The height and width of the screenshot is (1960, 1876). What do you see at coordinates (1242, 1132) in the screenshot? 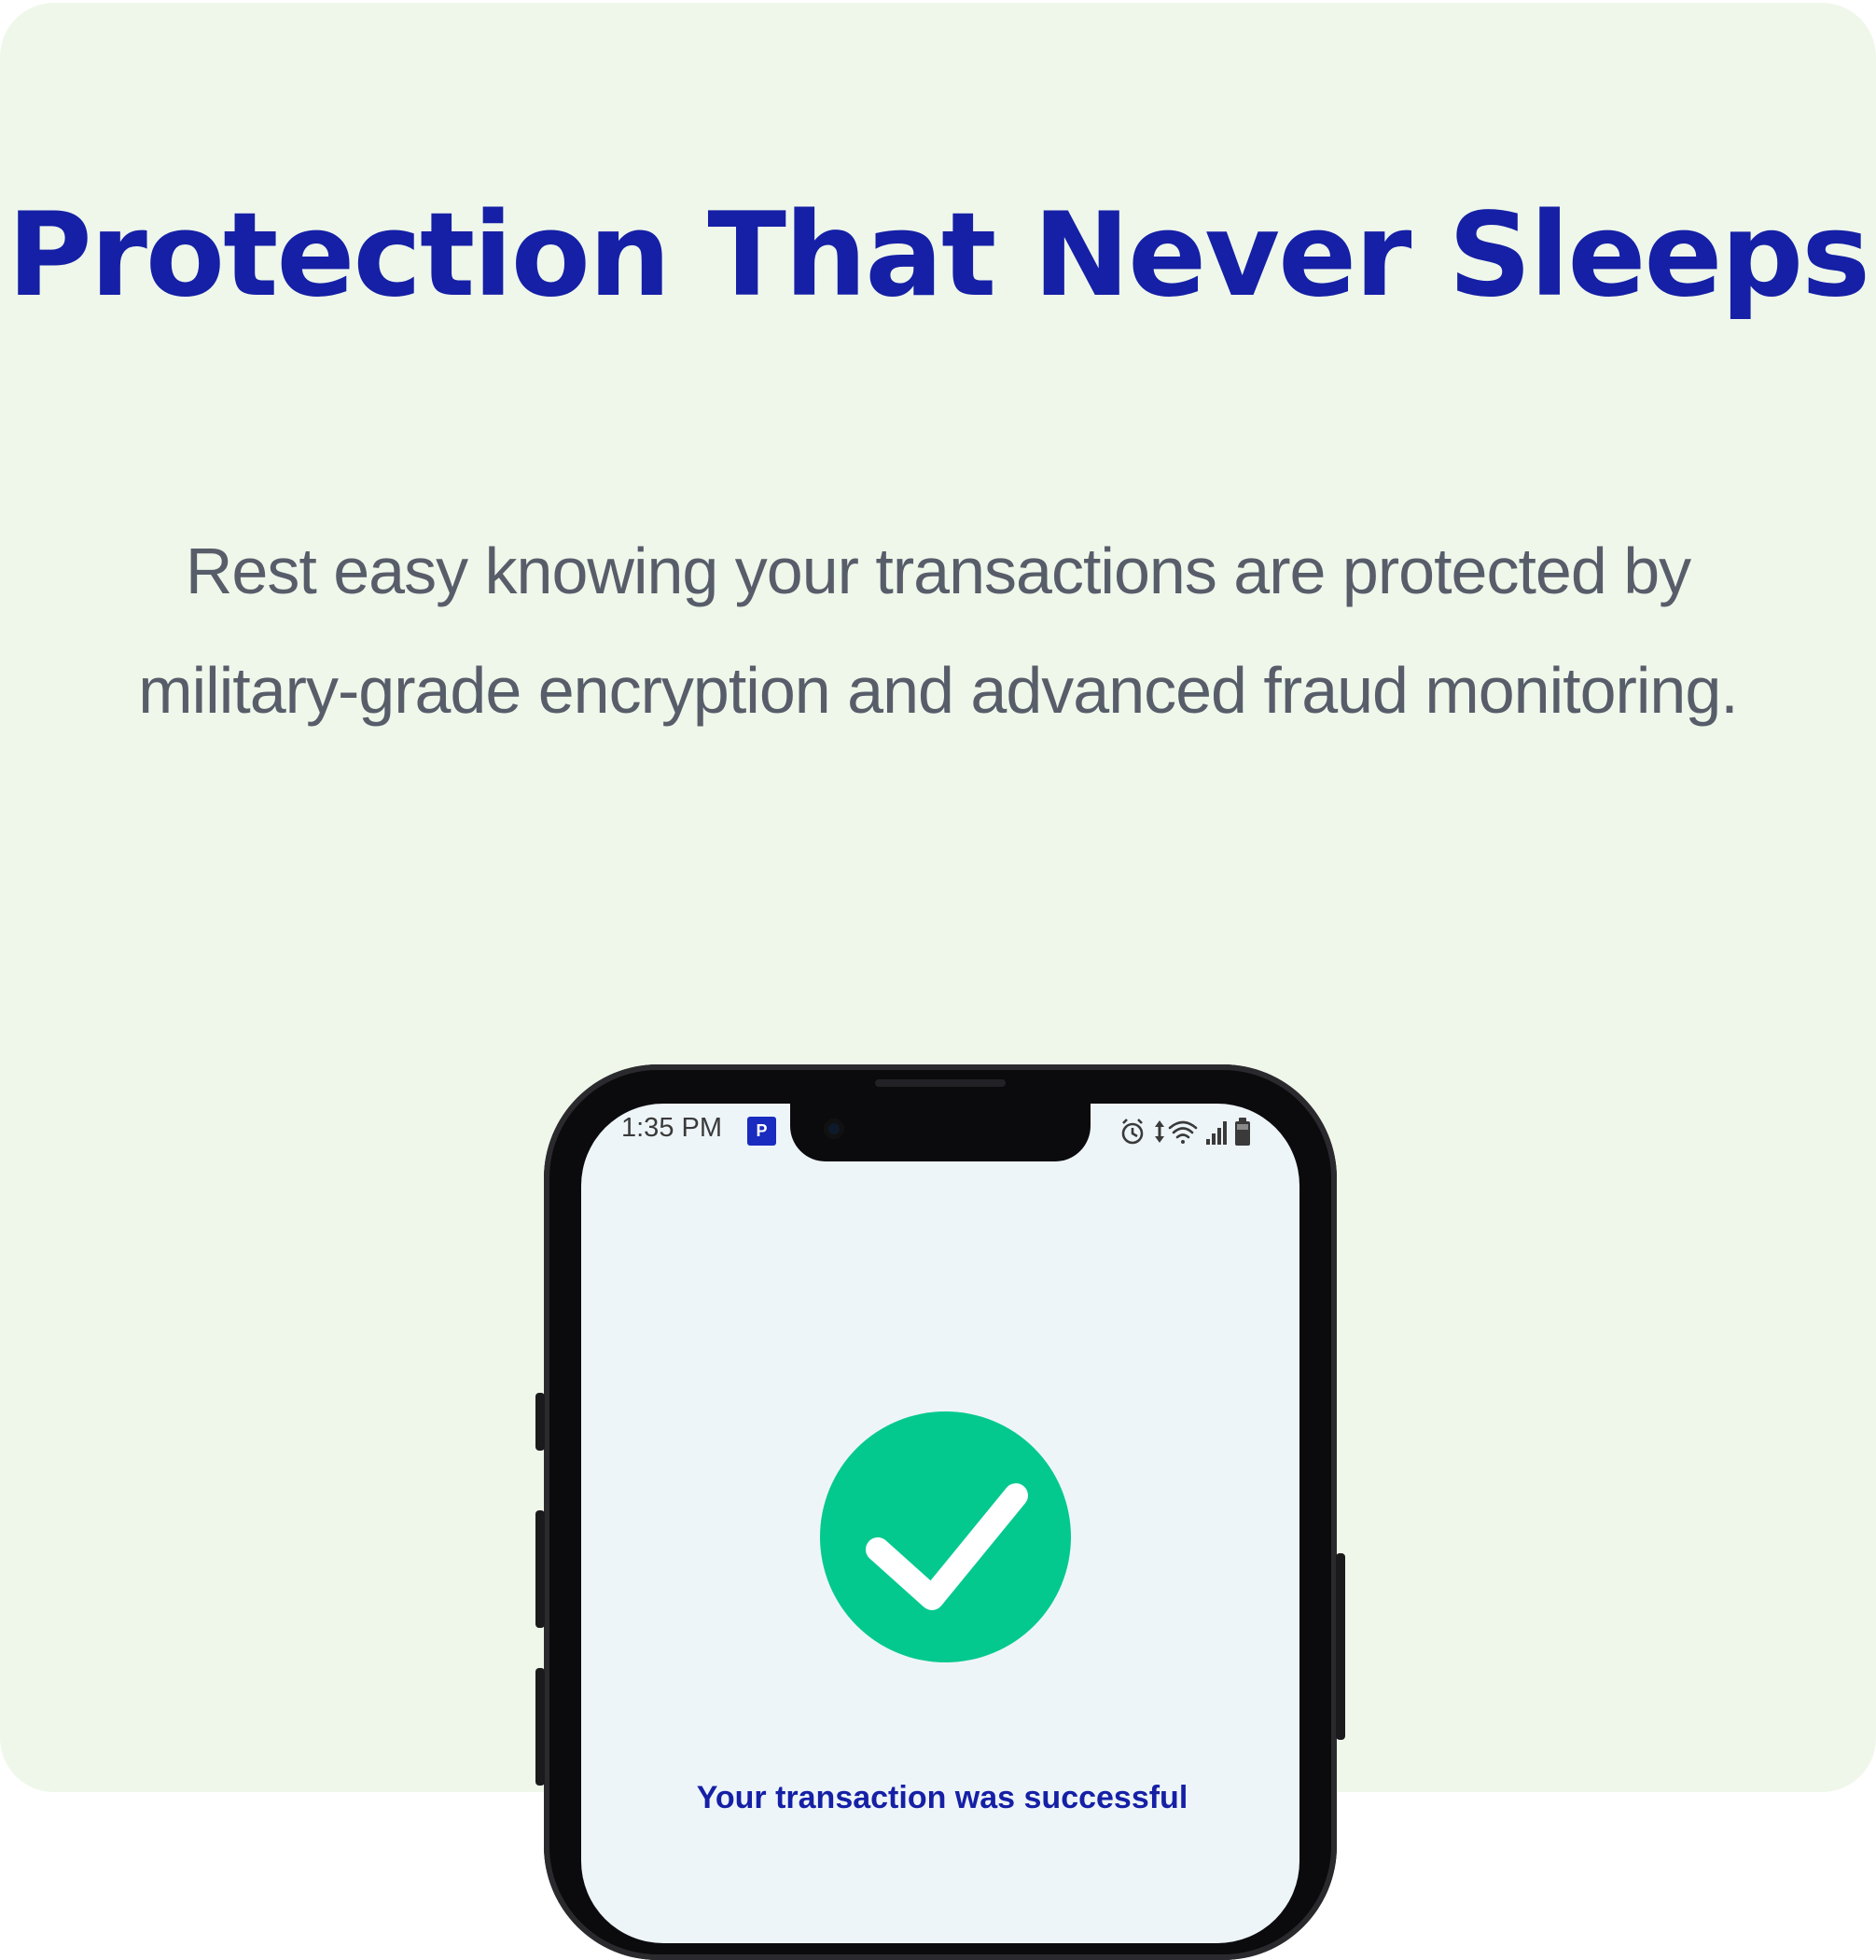
I see `battery-icon` at bounding box center [1242, 1132].